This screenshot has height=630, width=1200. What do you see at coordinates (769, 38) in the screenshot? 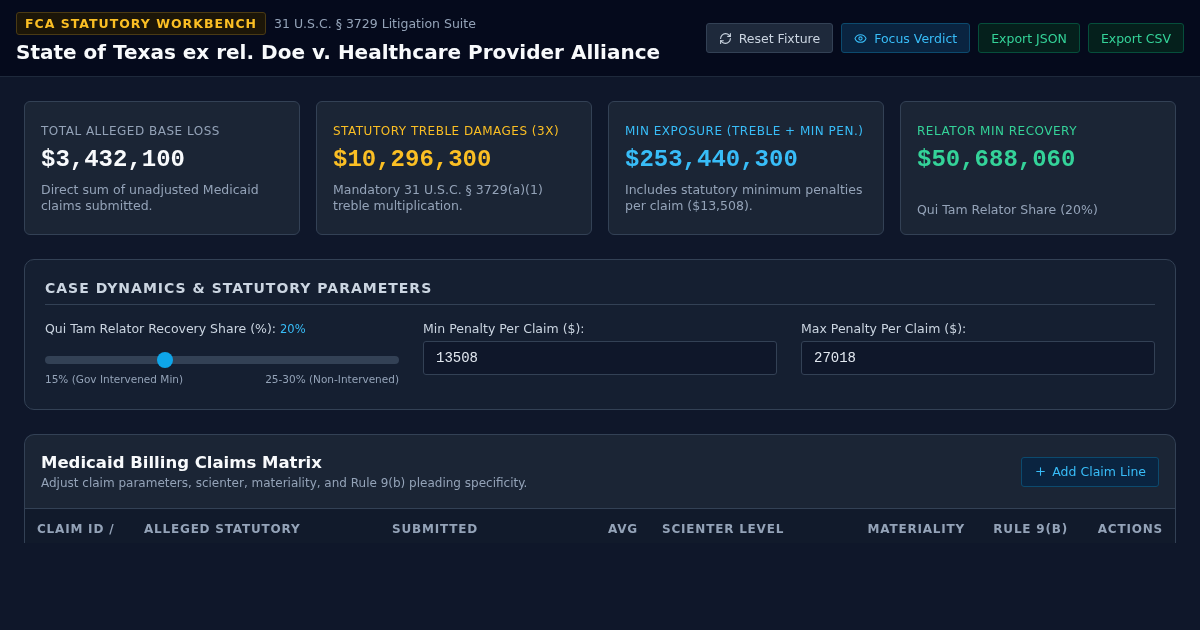
I see `toolbar-button: Reset Fixture` at bounding box center [769, 38].